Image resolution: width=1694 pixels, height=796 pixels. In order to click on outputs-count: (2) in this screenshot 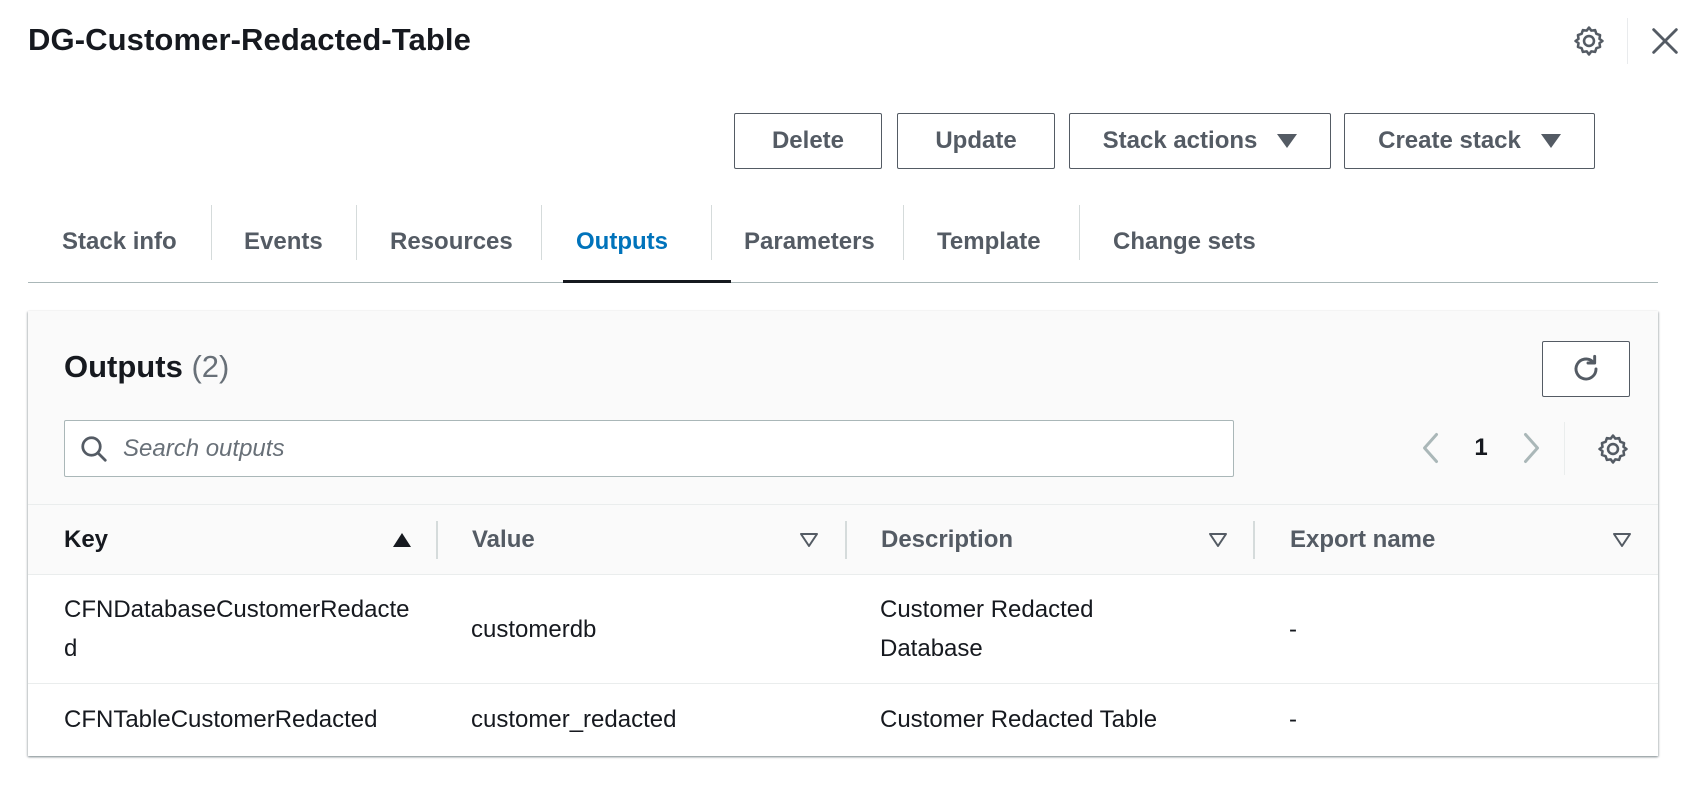, I will do `click(210, 366)`.